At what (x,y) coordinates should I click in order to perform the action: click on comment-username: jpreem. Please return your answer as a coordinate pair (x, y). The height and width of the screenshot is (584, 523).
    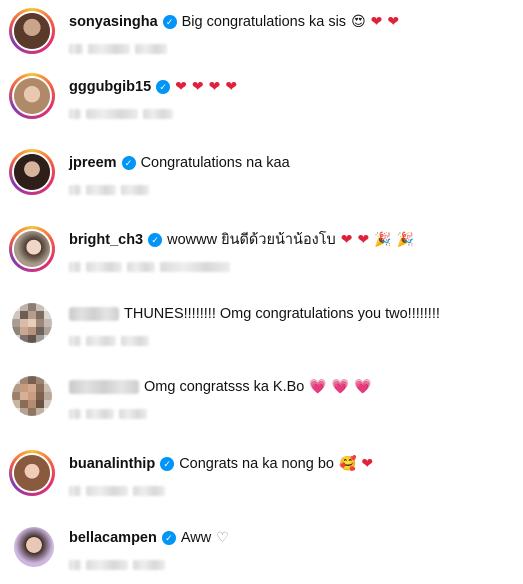
    Looking at the image, I should click on (93, 163).